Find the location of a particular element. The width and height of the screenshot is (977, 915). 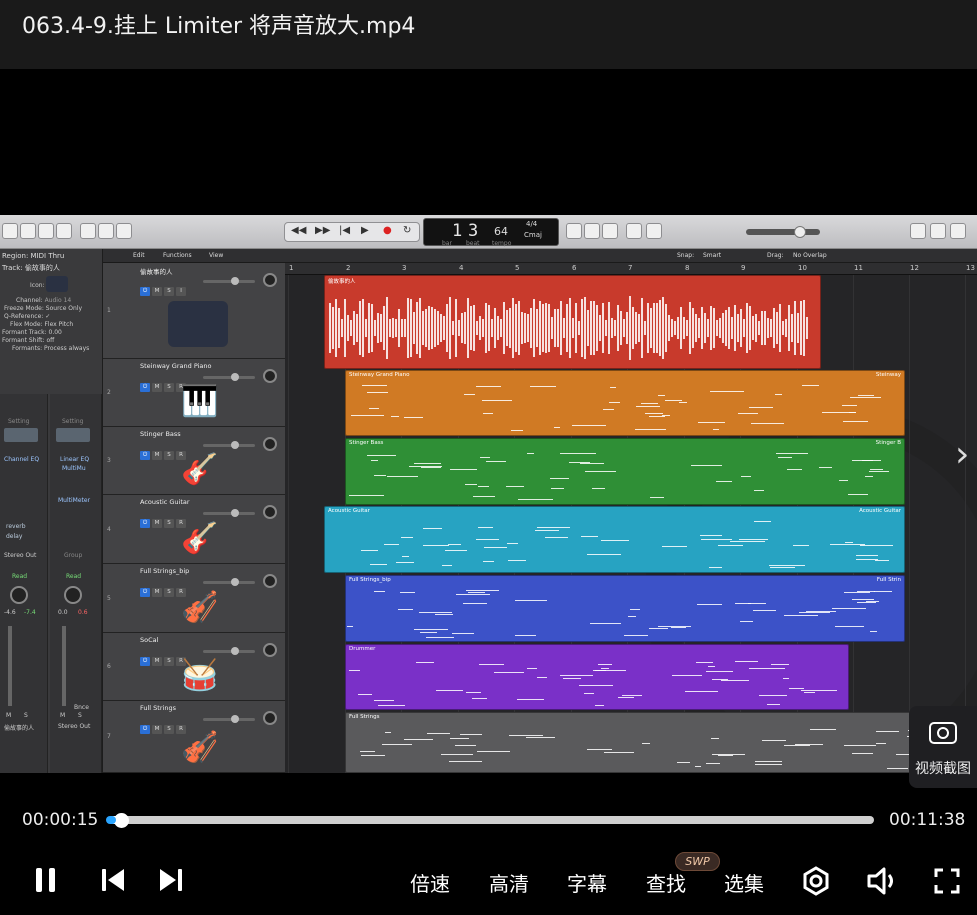

track-header: 4 Acoustic Guitar ⏻ M S R 🎸 is located at coordinates (194, 529).